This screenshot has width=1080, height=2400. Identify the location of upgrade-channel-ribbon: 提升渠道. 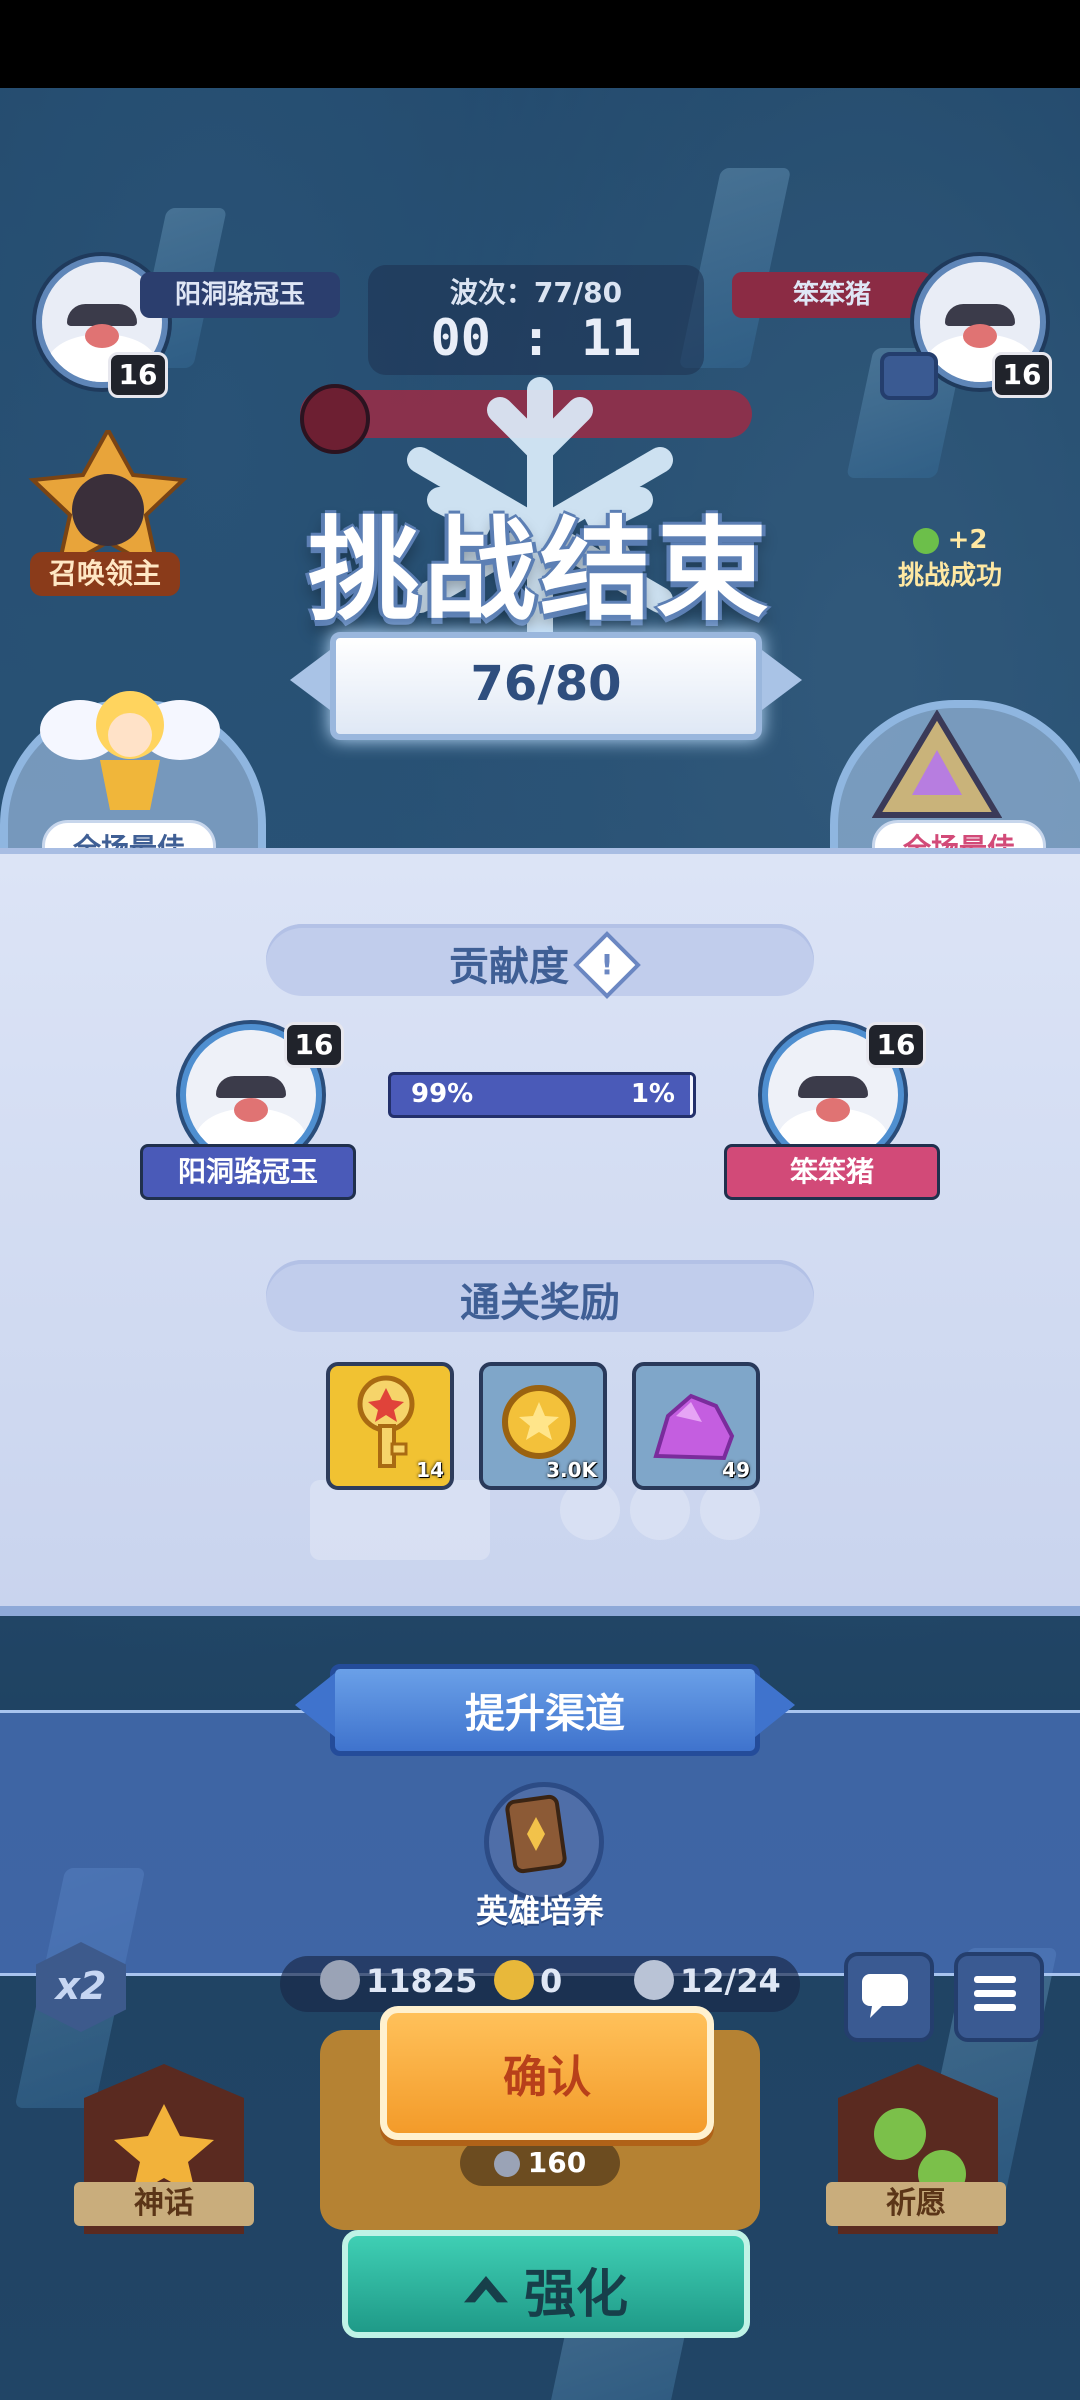
(545, 1710).